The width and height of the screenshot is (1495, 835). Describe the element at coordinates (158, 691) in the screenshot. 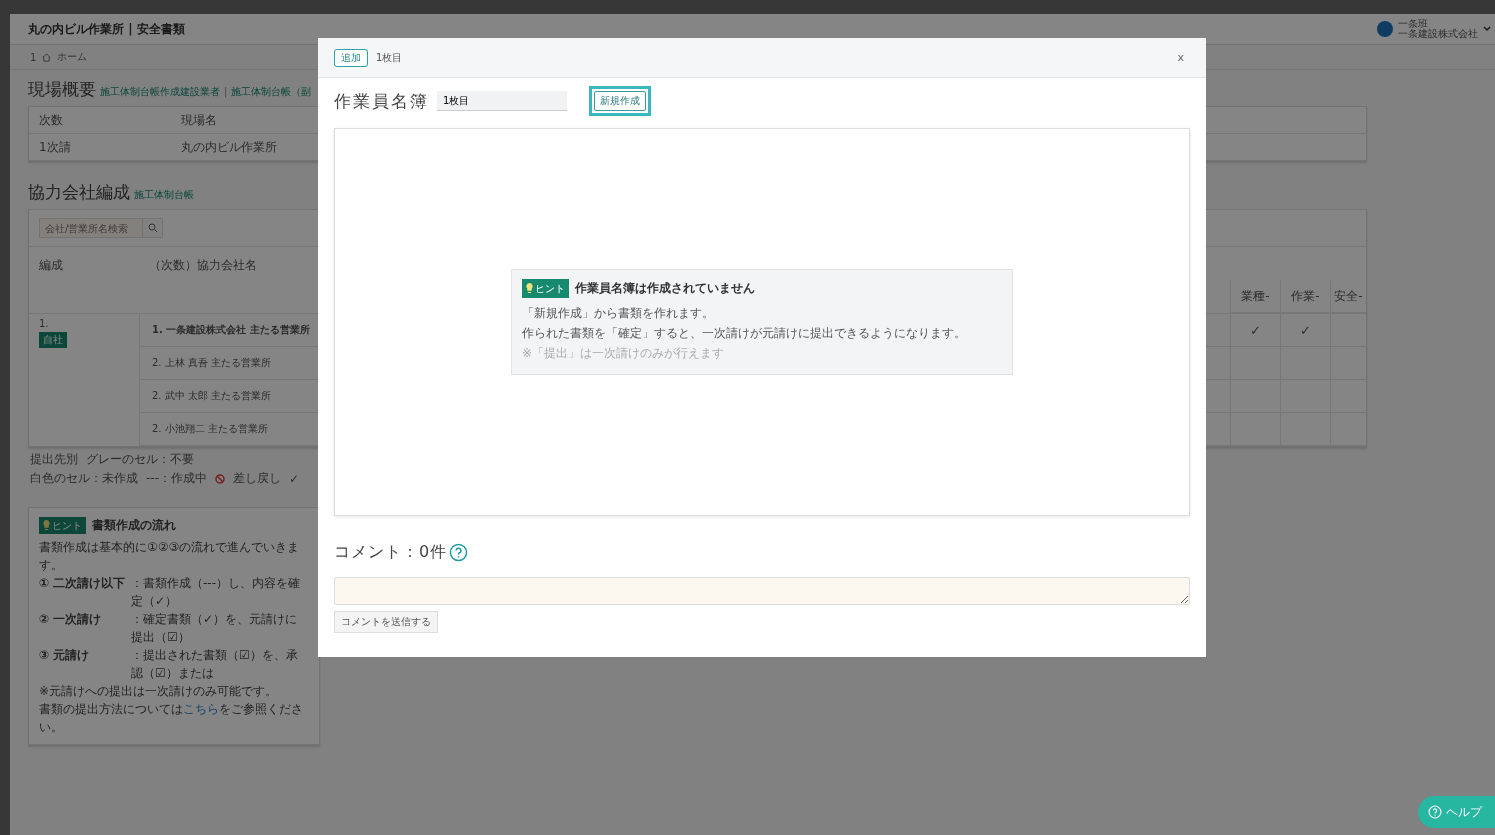

I see `hint-text: ※元請けへの提出は一次請けのみ可能です。` at that location.